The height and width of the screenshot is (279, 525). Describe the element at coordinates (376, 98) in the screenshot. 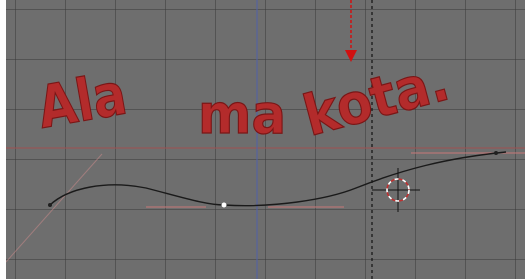

I see `text-word-3: kota.` at that location.